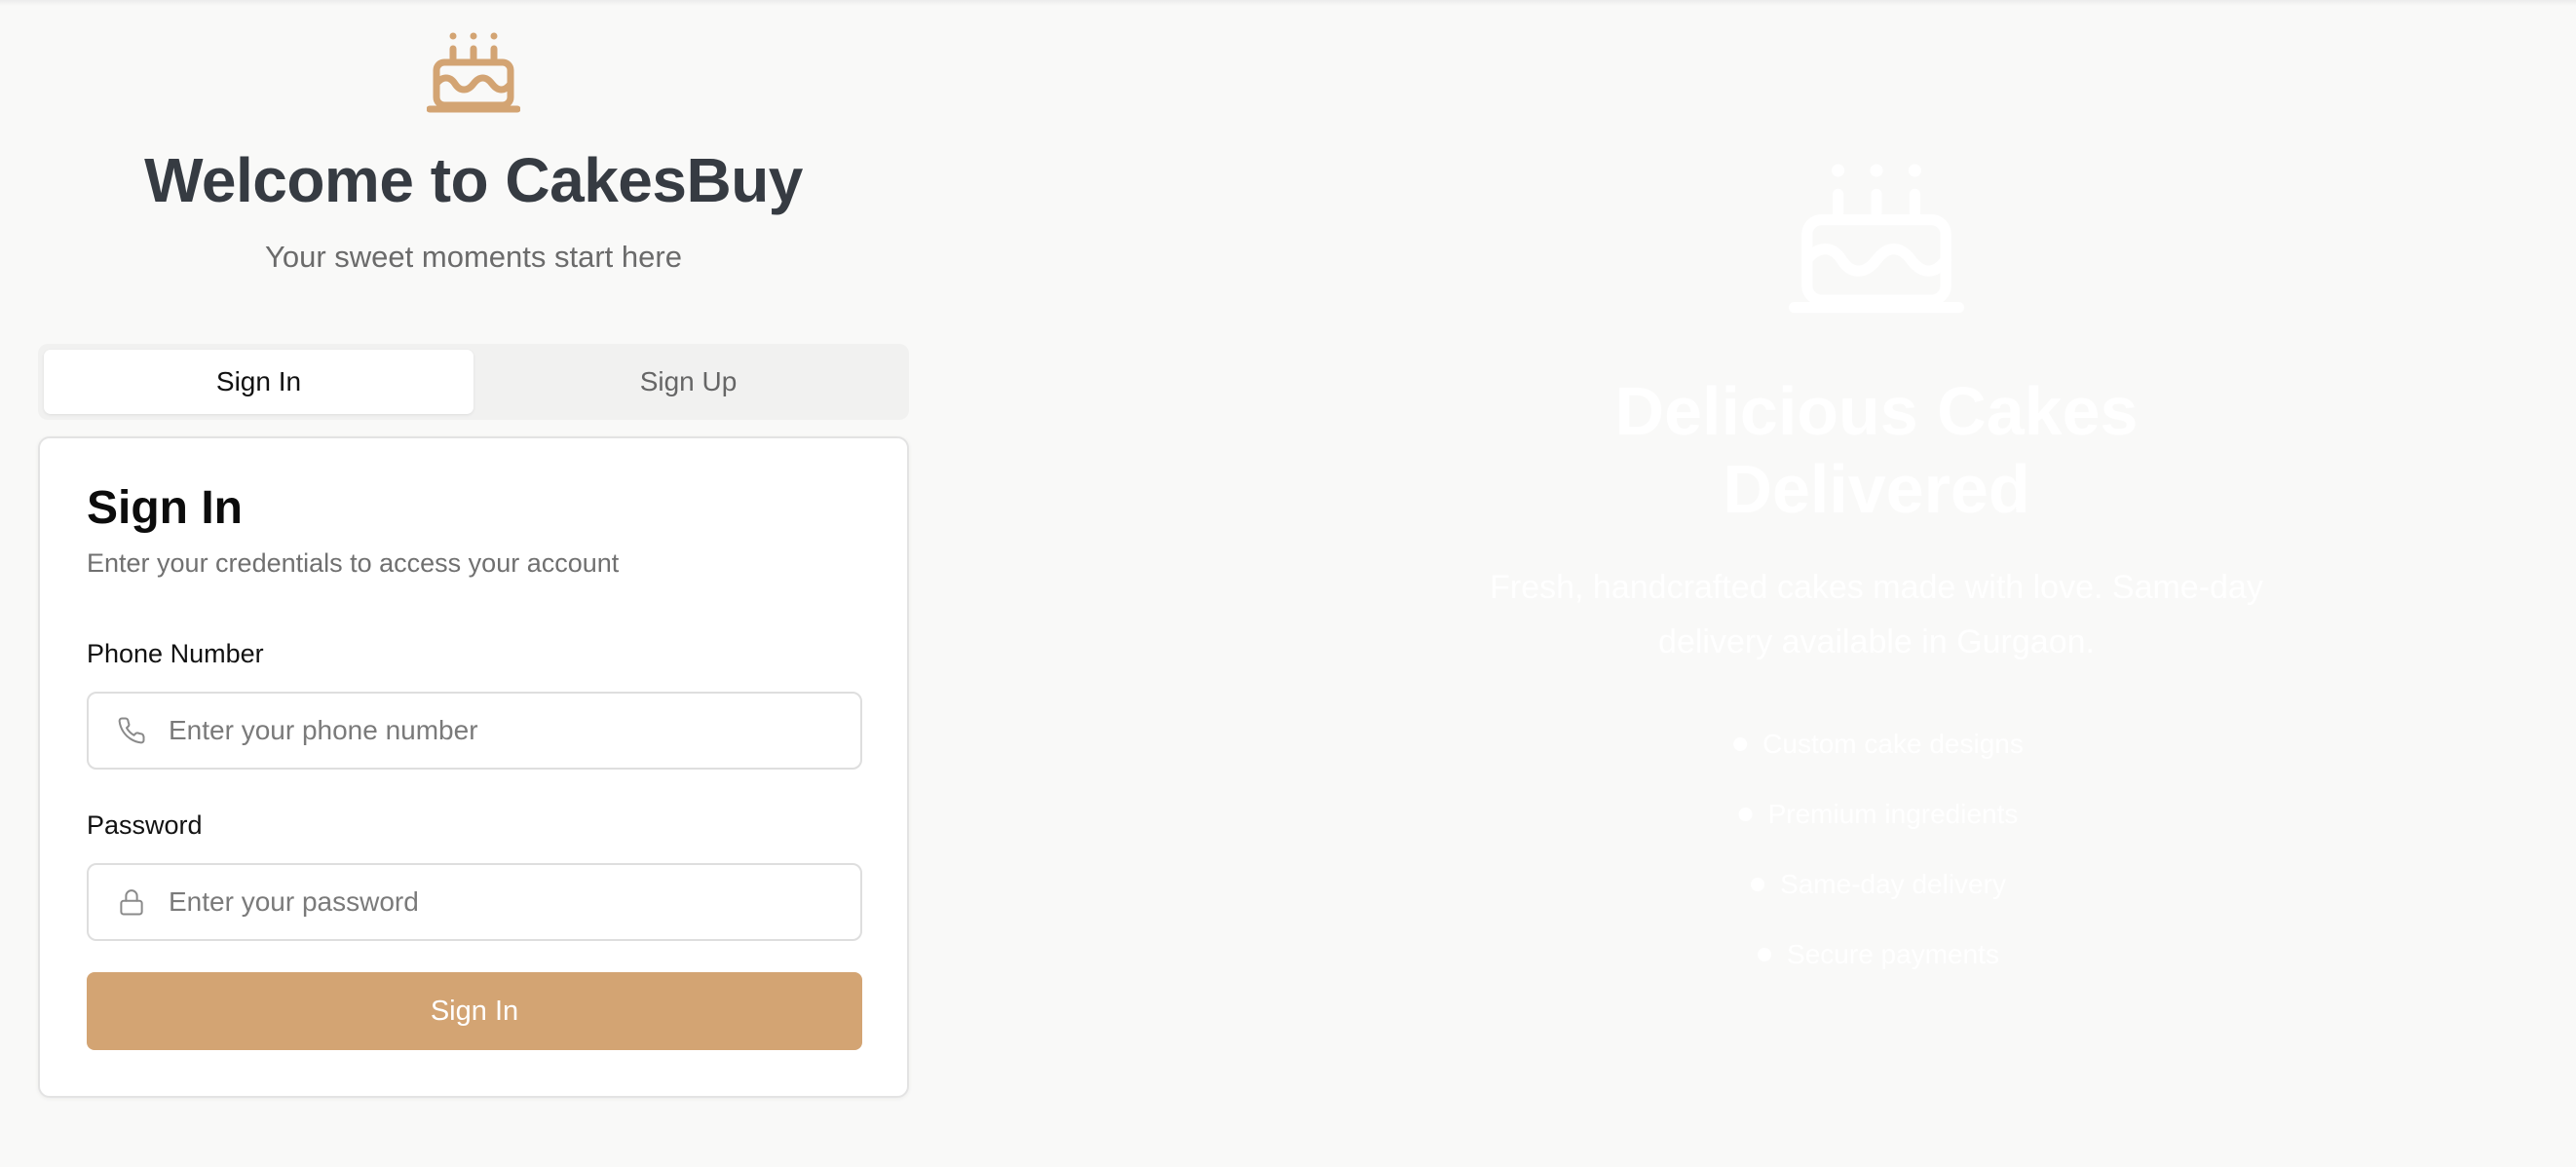  Describe the element at coordinates (474, 1011) in the screenshot. I see `sign-in-button: Sign In` at that location.